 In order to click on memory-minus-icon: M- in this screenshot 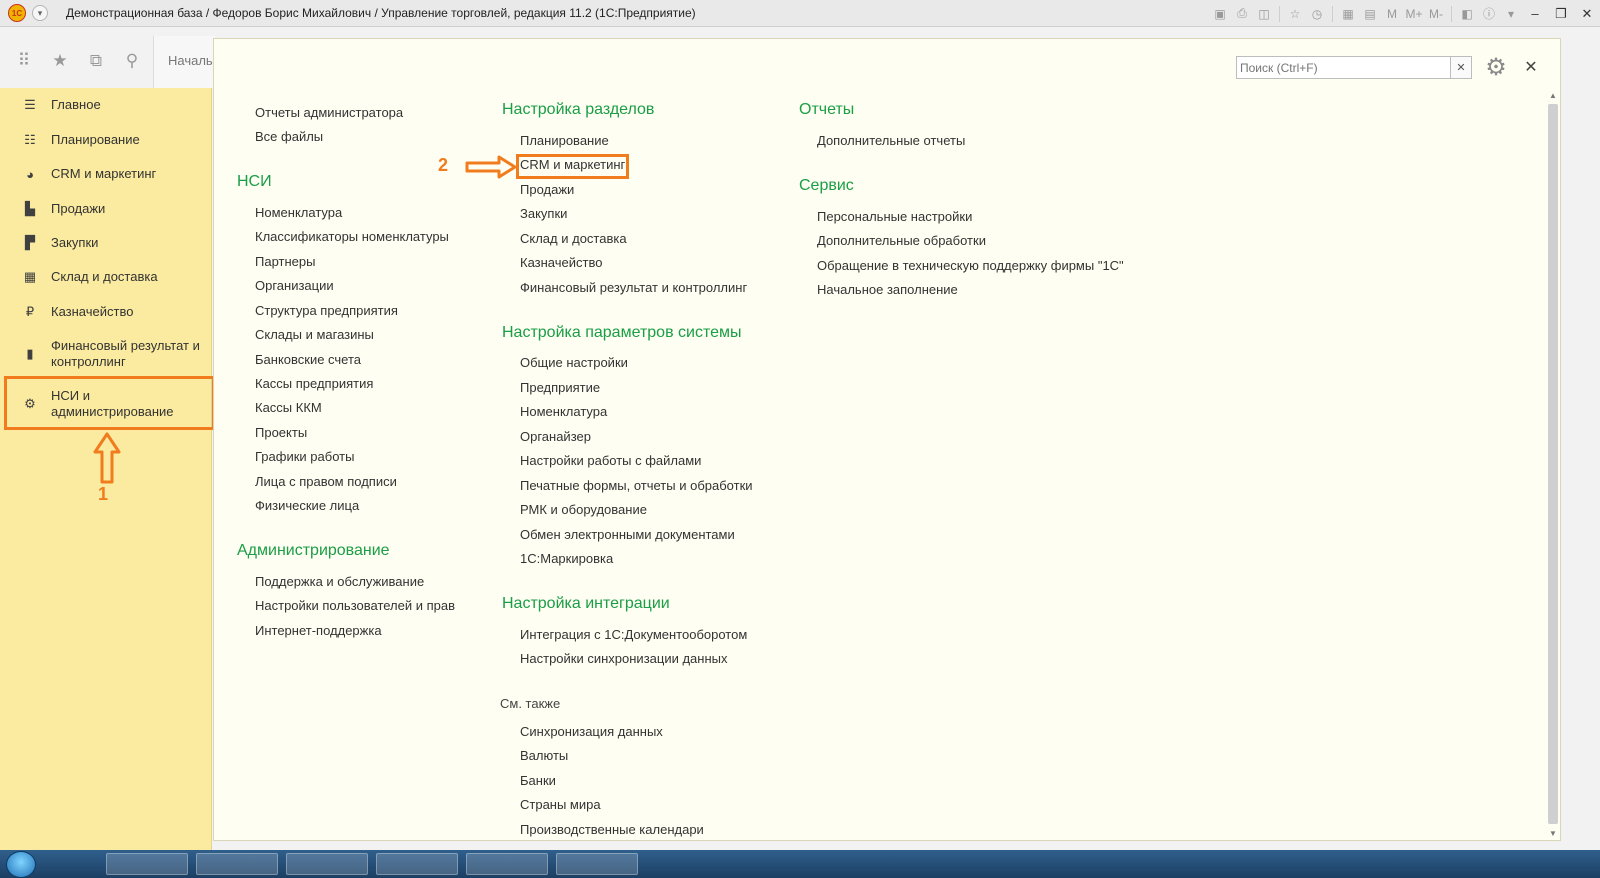, I will do `click(1436, 14)`.